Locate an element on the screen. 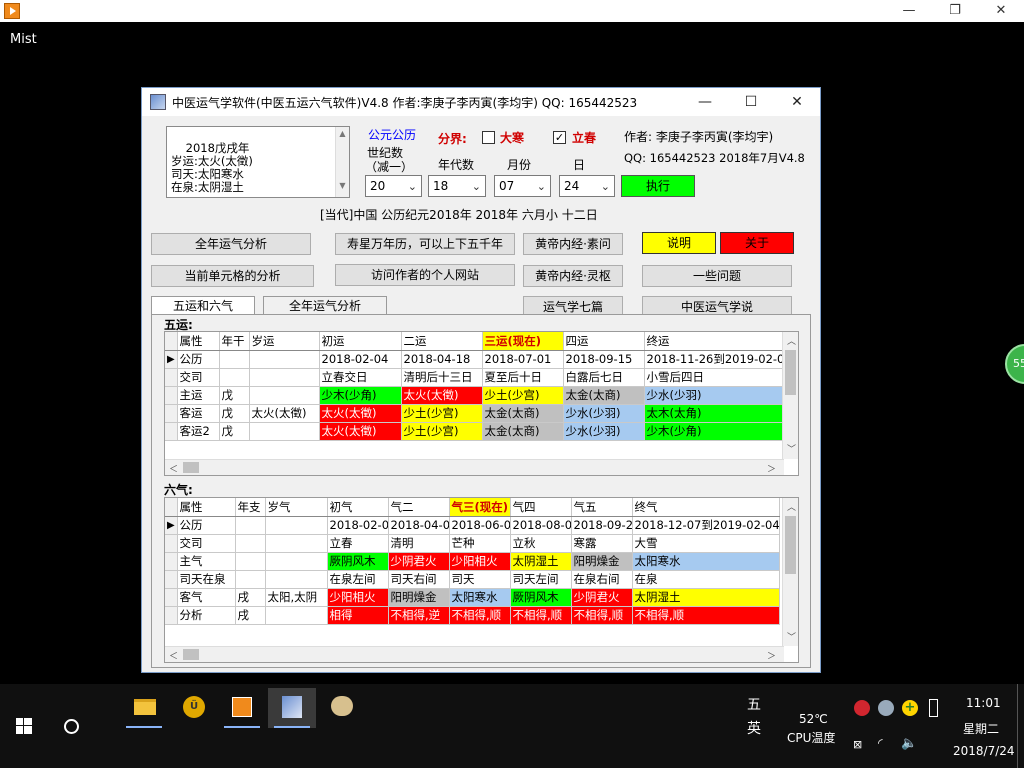 The width and height of the screenshot is (1024, 768). day-select: 24 ⌄ is located at coordinates (587, 186).